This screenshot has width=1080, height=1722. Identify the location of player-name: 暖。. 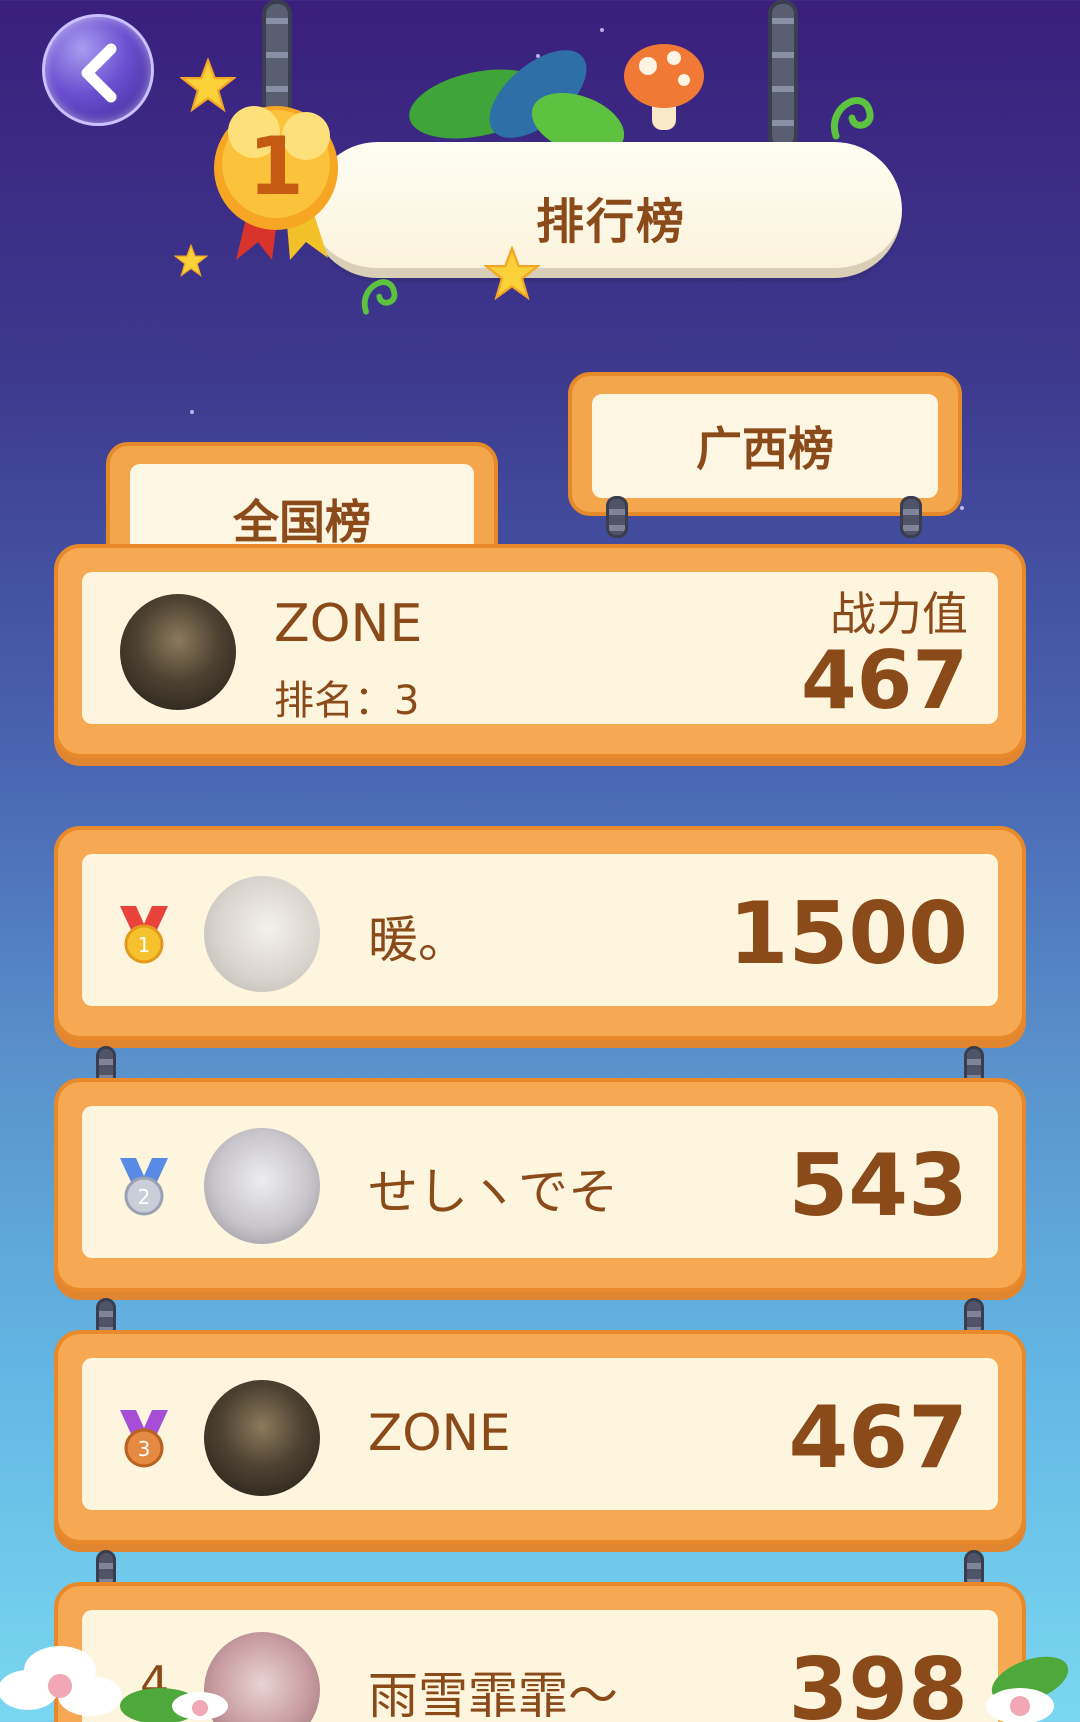
(418, 940).